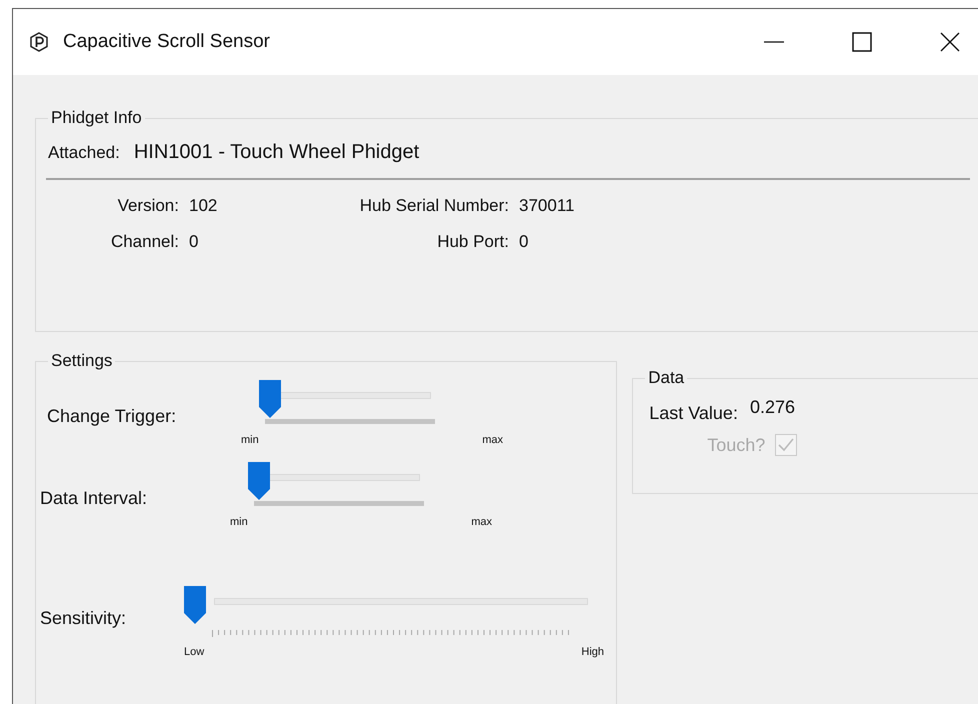 Image resolution: width=978 pixels, height=704 pixels. What do you see at coordinates (39, 42) in the screenshot?
I see `app-logo-icon` at bounding box center [39, 42].